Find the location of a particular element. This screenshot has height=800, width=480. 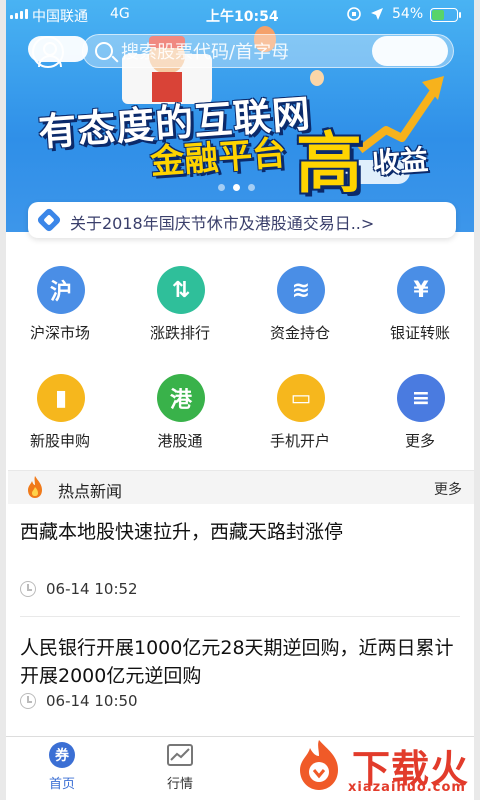

tab-home: 券 首页 is located at coordinates (62, 766).